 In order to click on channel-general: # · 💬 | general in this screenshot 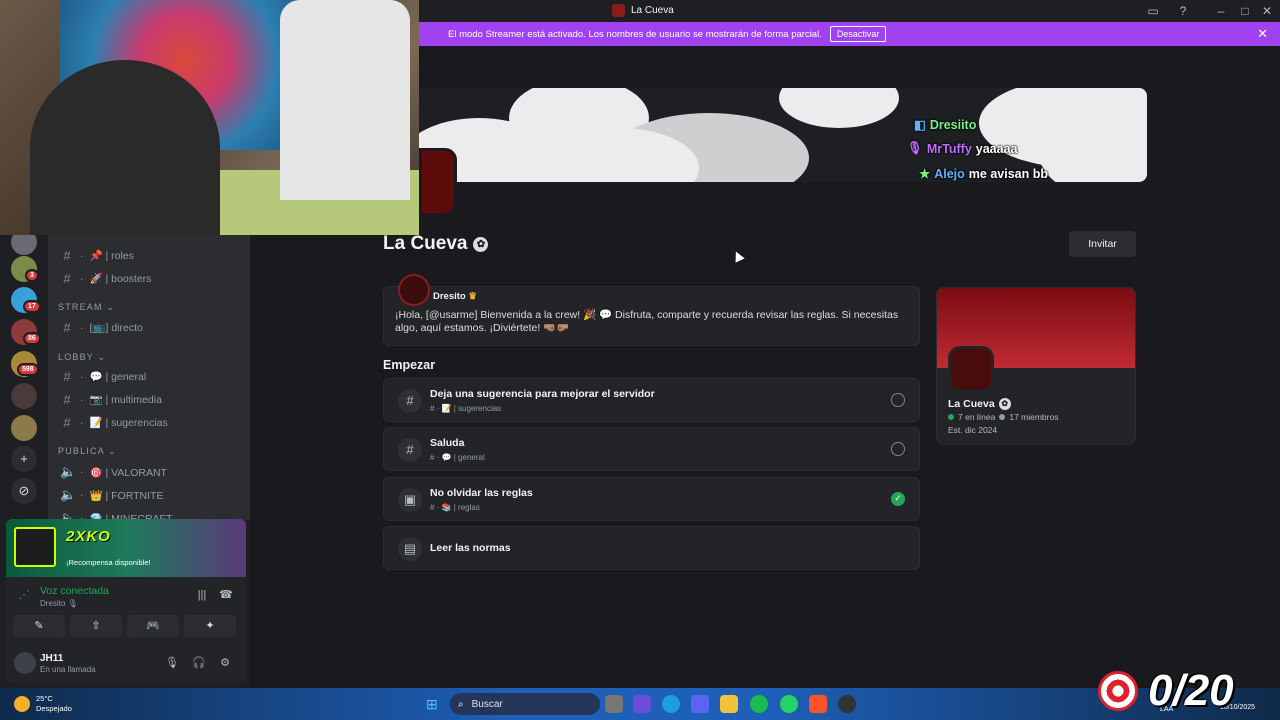, I will do `click(103, 376)`.